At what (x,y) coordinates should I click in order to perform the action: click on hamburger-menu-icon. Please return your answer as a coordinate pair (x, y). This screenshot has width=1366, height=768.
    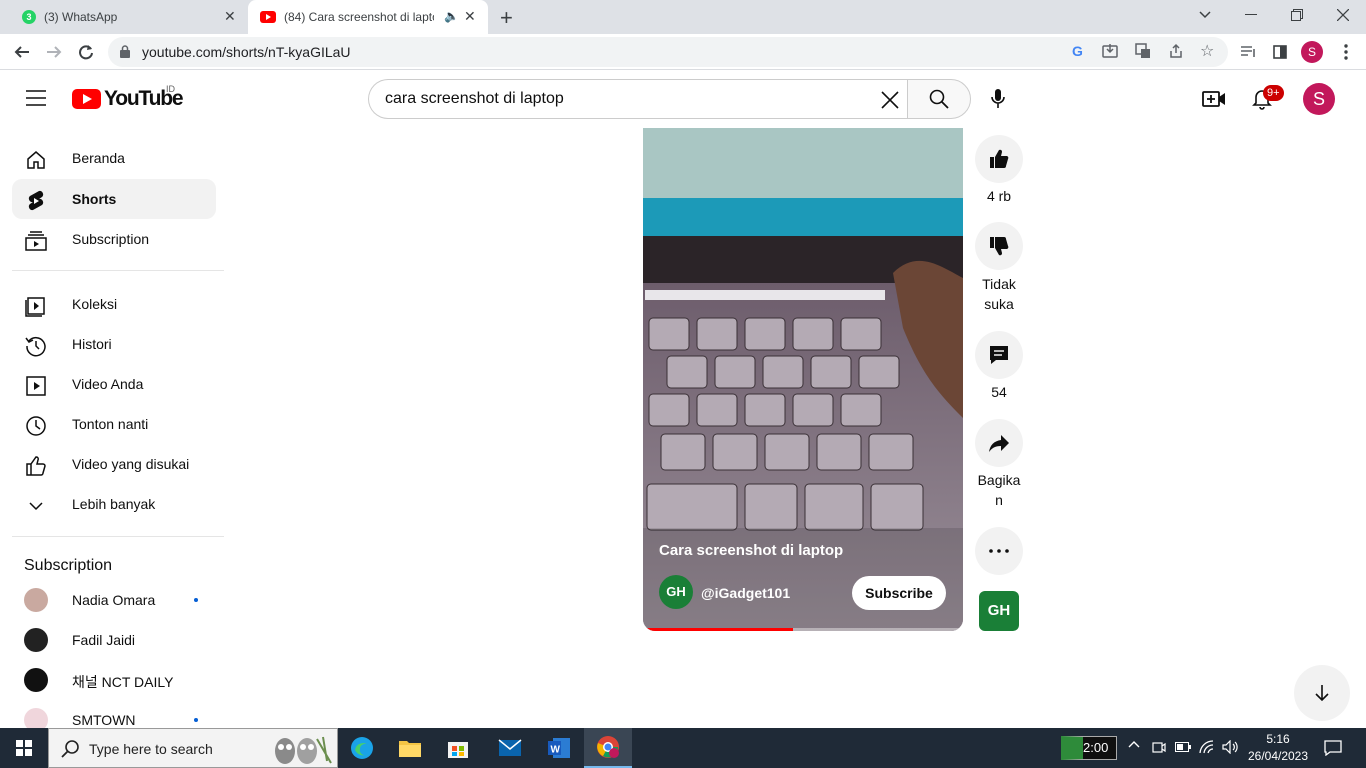
    Looking at the image, I should click on (36, 98).